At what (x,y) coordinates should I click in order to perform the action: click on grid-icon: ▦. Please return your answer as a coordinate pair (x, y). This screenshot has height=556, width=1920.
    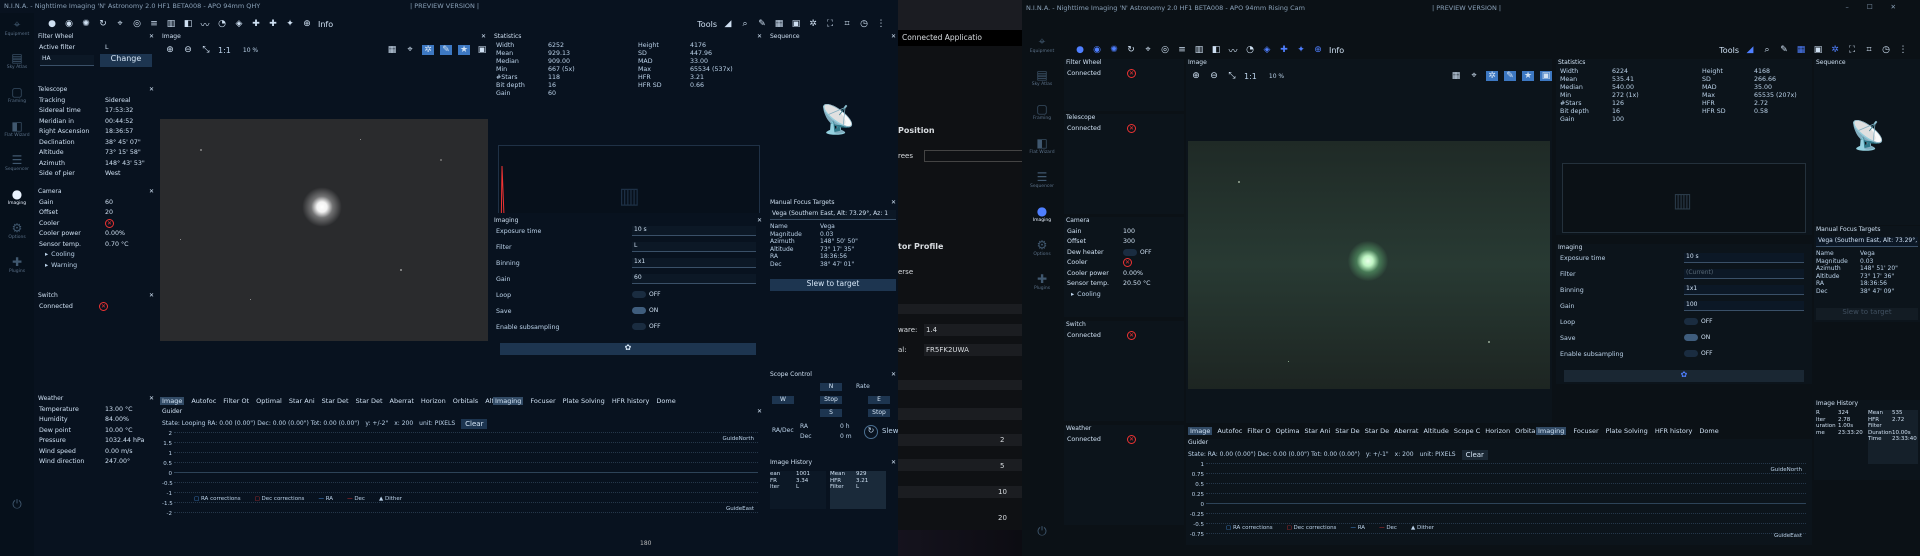
    Looking at the image, I should click on (392, 50).